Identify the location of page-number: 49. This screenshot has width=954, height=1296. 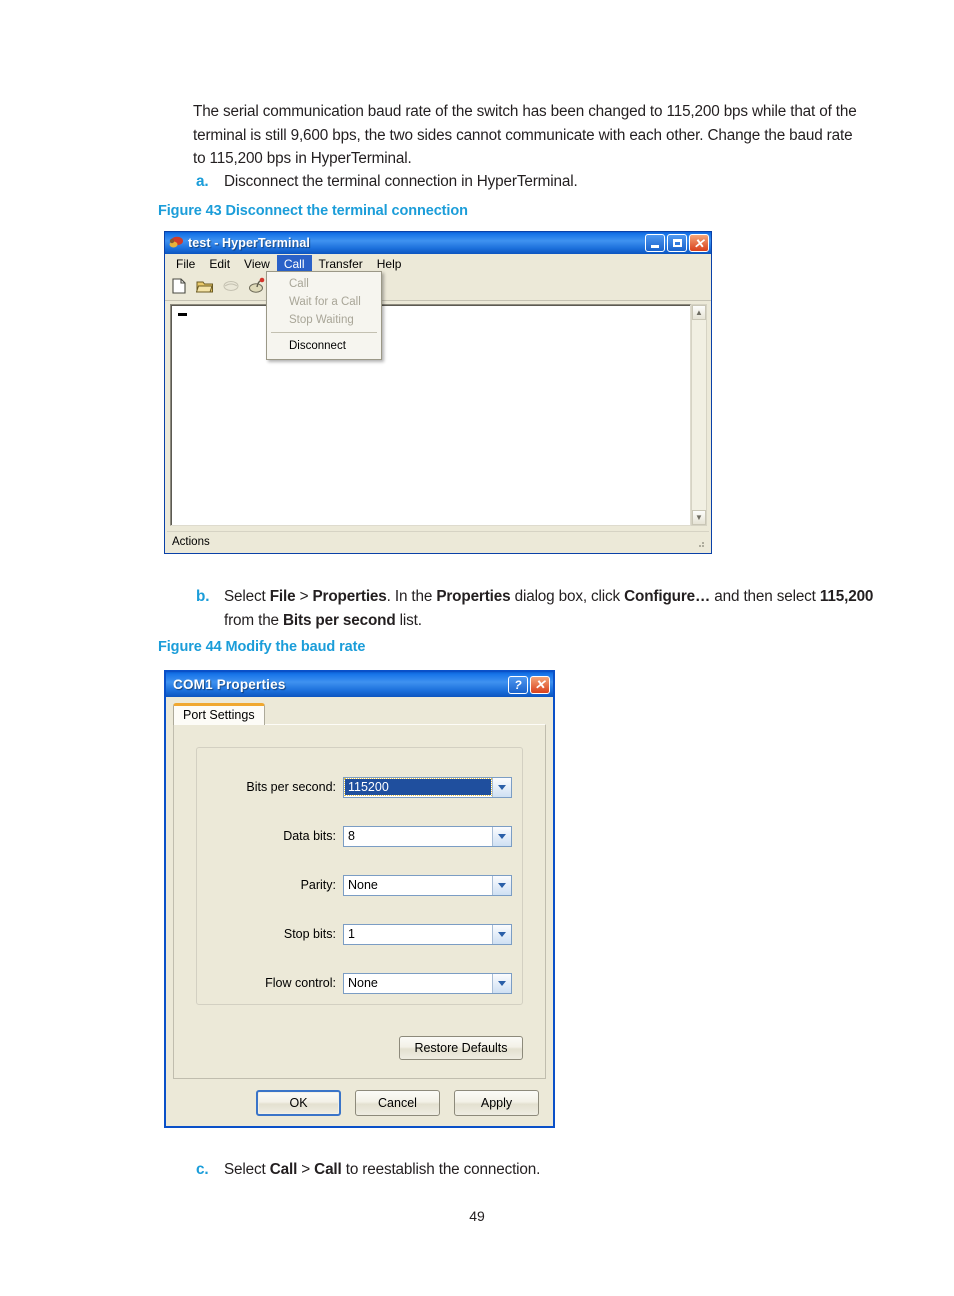
(477, 1216).